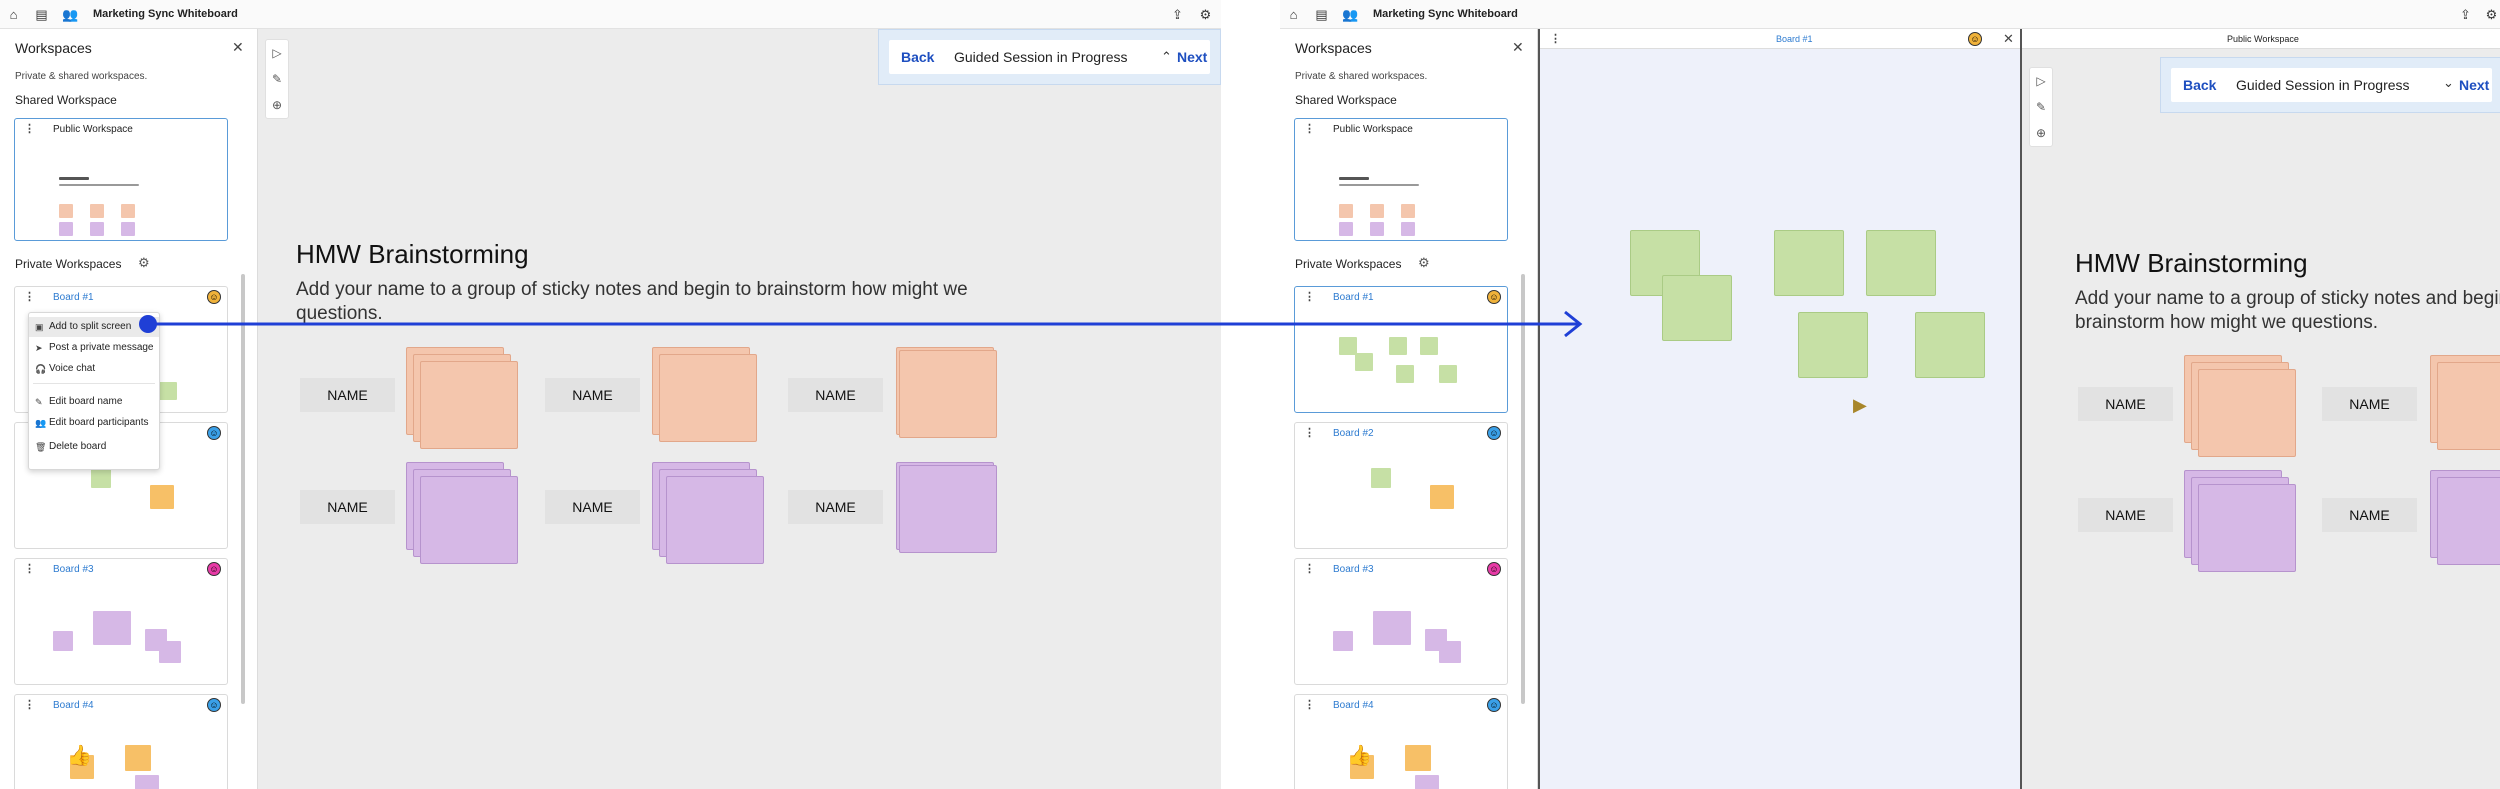 This screenshot has height=789, width=2500. What do you see at coordinates (1401, 485) in the screenshot?
I see `board-card-2: ⋮ Board #2 ☺` at bounding box center [1401, 485].